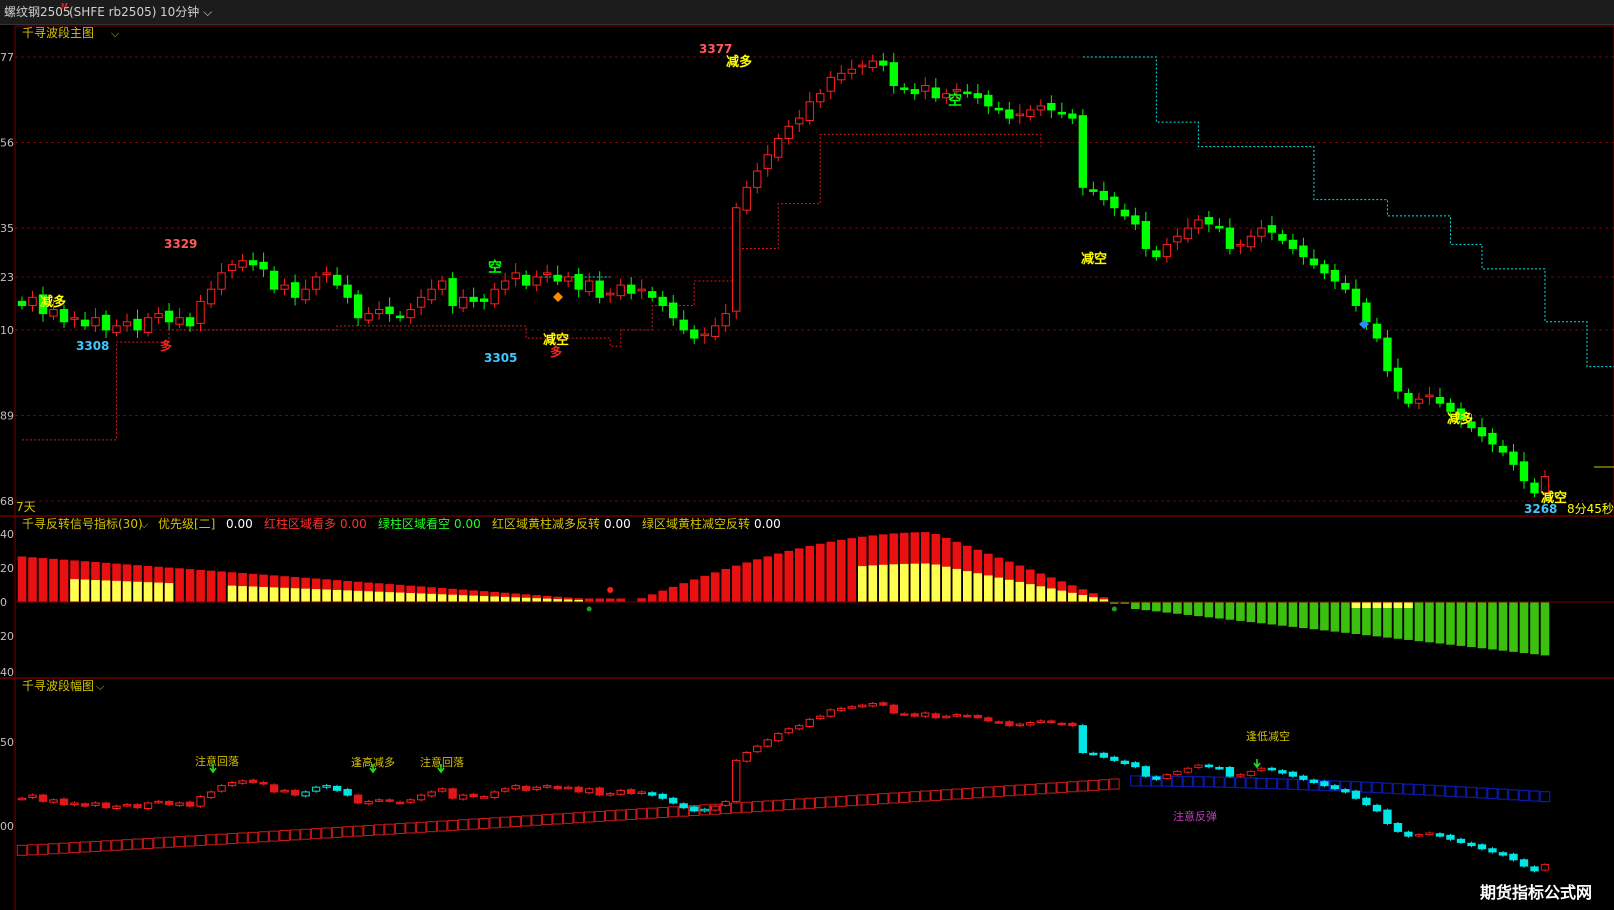 This screenshot has height=910, width=1614. Describe the element at coordinates (64, 6) in the screenshot. I see `symbol-mark: M` at that location.